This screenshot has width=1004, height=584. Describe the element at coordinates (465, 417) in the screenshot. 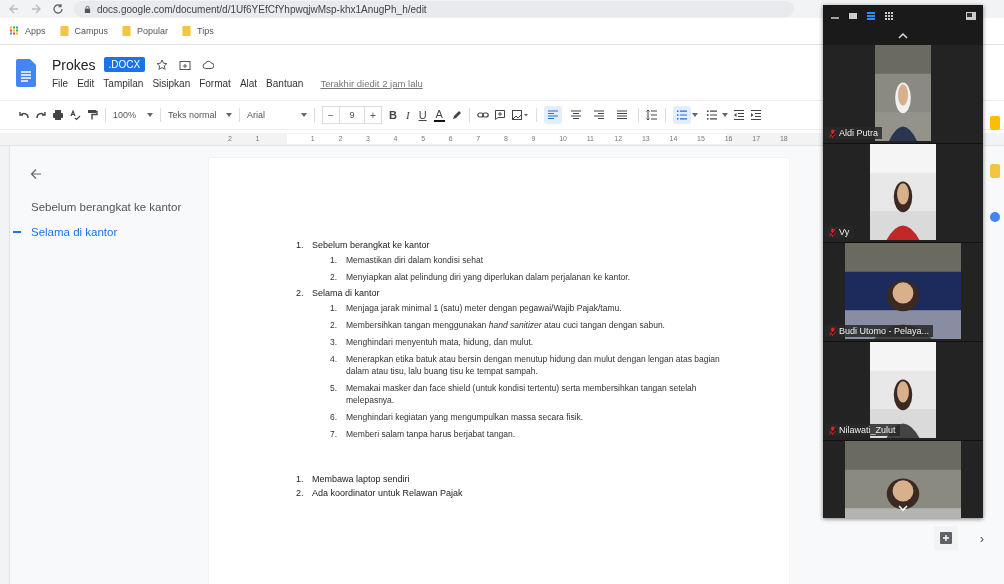

I see `list-item: Menghindari kegiatan yang mengumpulkan massa secara fisik.` at that location.